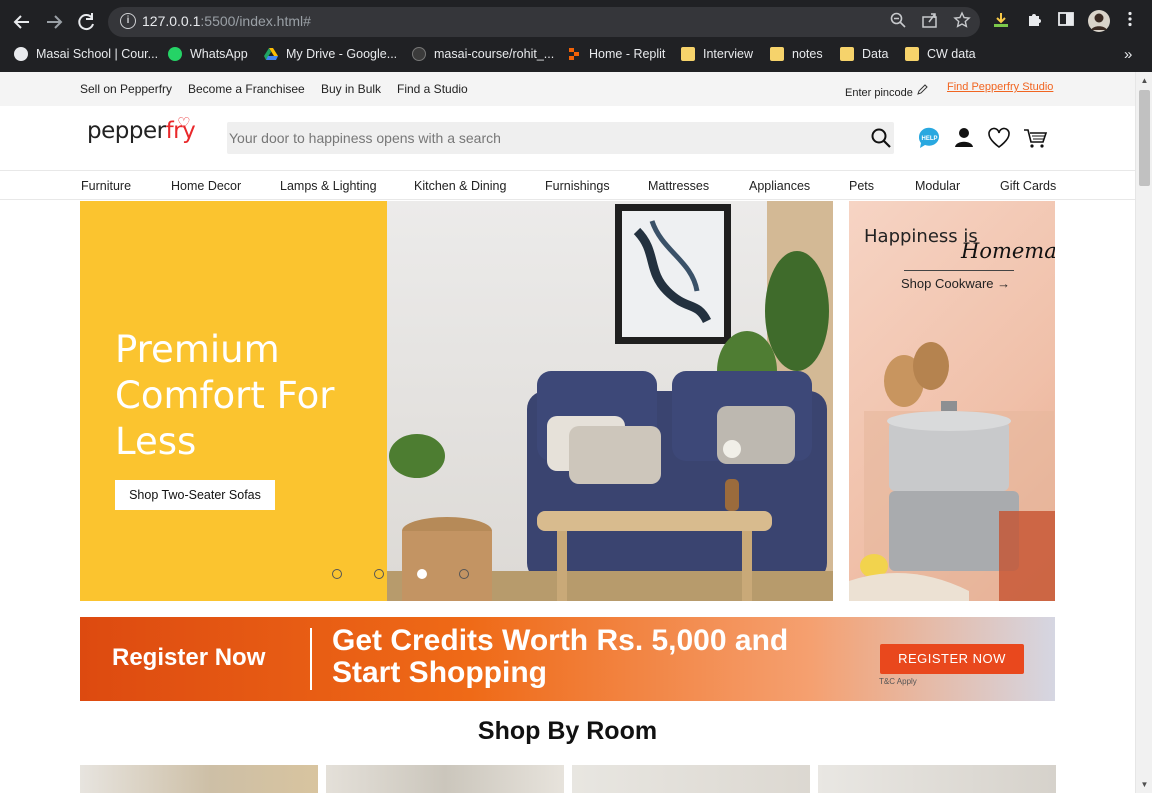 The image size is (1152, 793). I want to click on search-box, so click(560, 138).